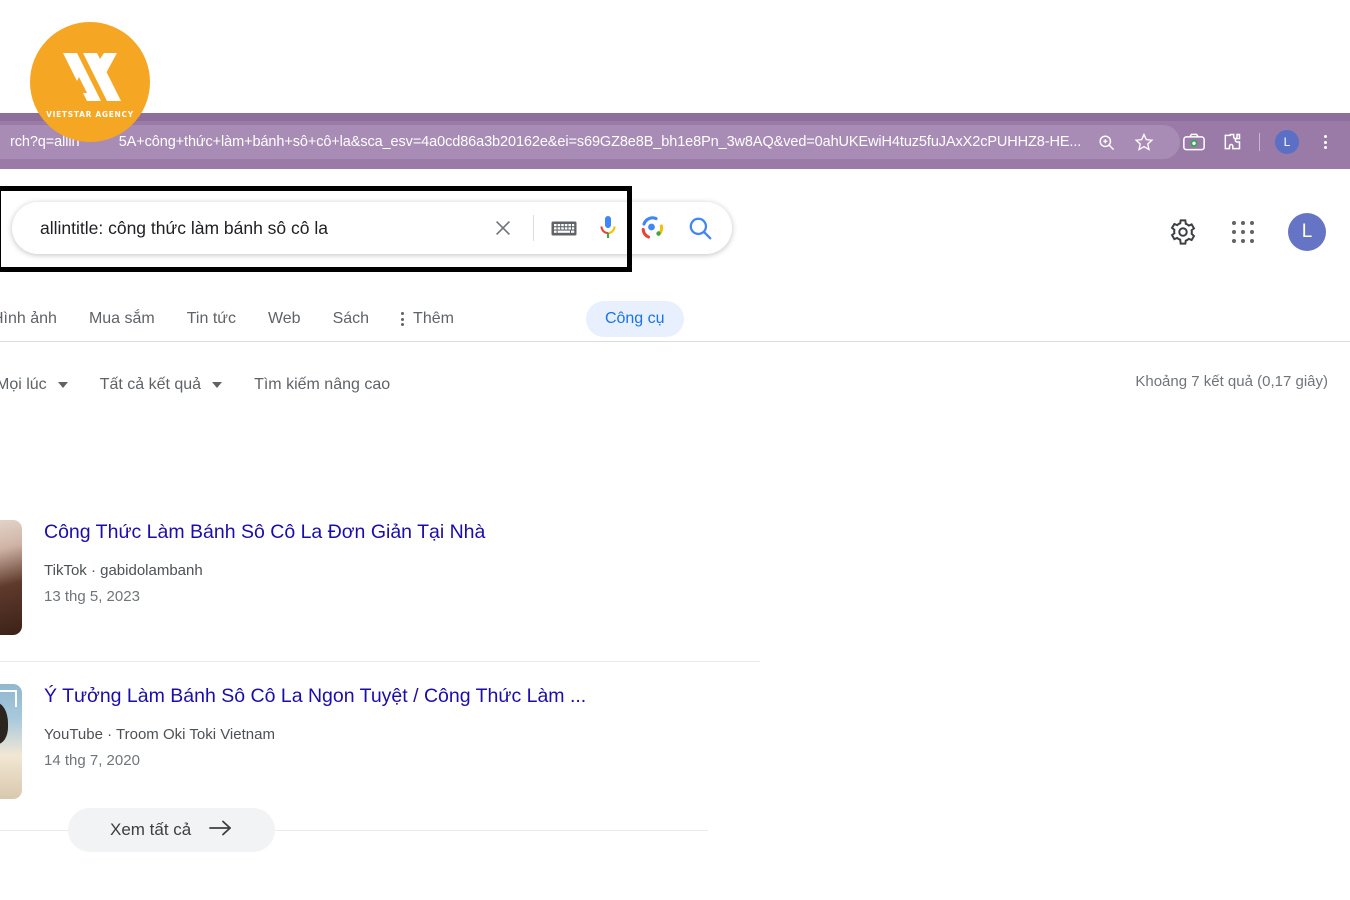 The width and height of the screenshot is (1350, 900). I want to click on nav-bottom-divider, so click(675, 341).